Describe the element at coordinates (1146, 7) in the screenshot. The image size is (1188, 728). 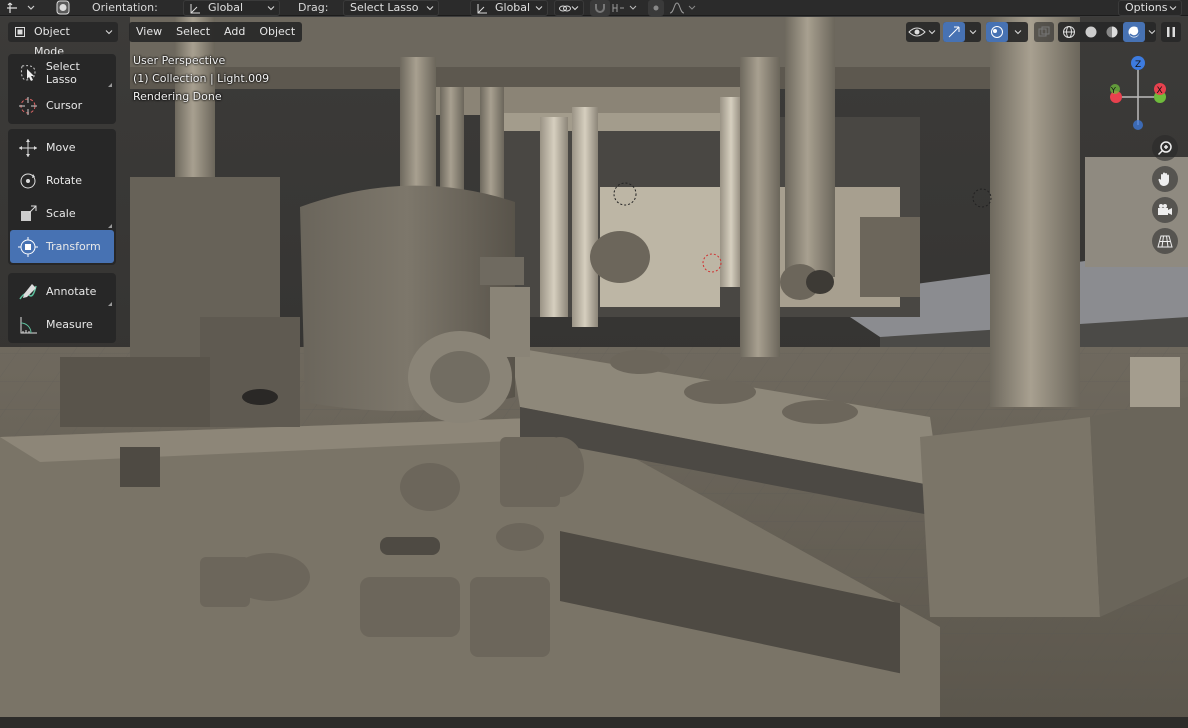
I see `options-label: Options` at that location.